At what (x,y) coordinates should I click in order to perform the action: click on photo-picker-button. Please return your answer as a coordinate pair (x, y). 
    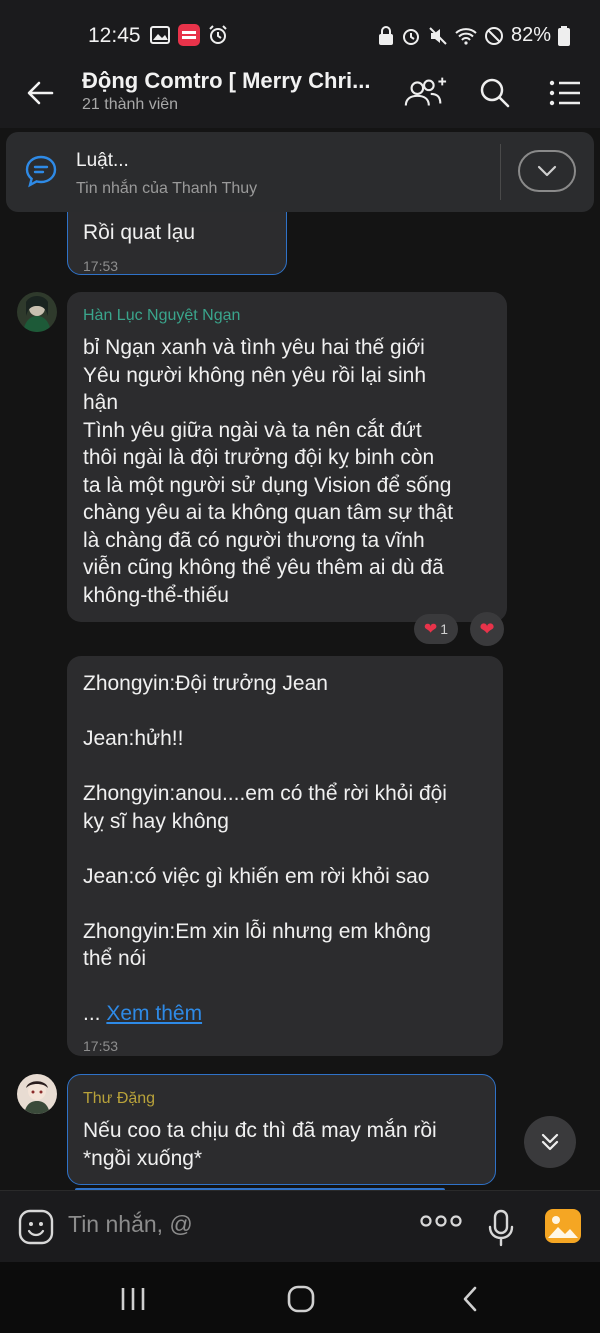
    Looking at the image, I should click on (563, 1228).